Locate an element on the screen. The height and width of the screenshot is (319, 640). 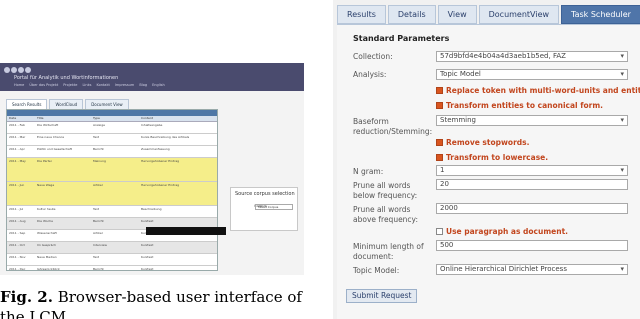
thumbnail-tooltip is located at coordinates (186, 231).